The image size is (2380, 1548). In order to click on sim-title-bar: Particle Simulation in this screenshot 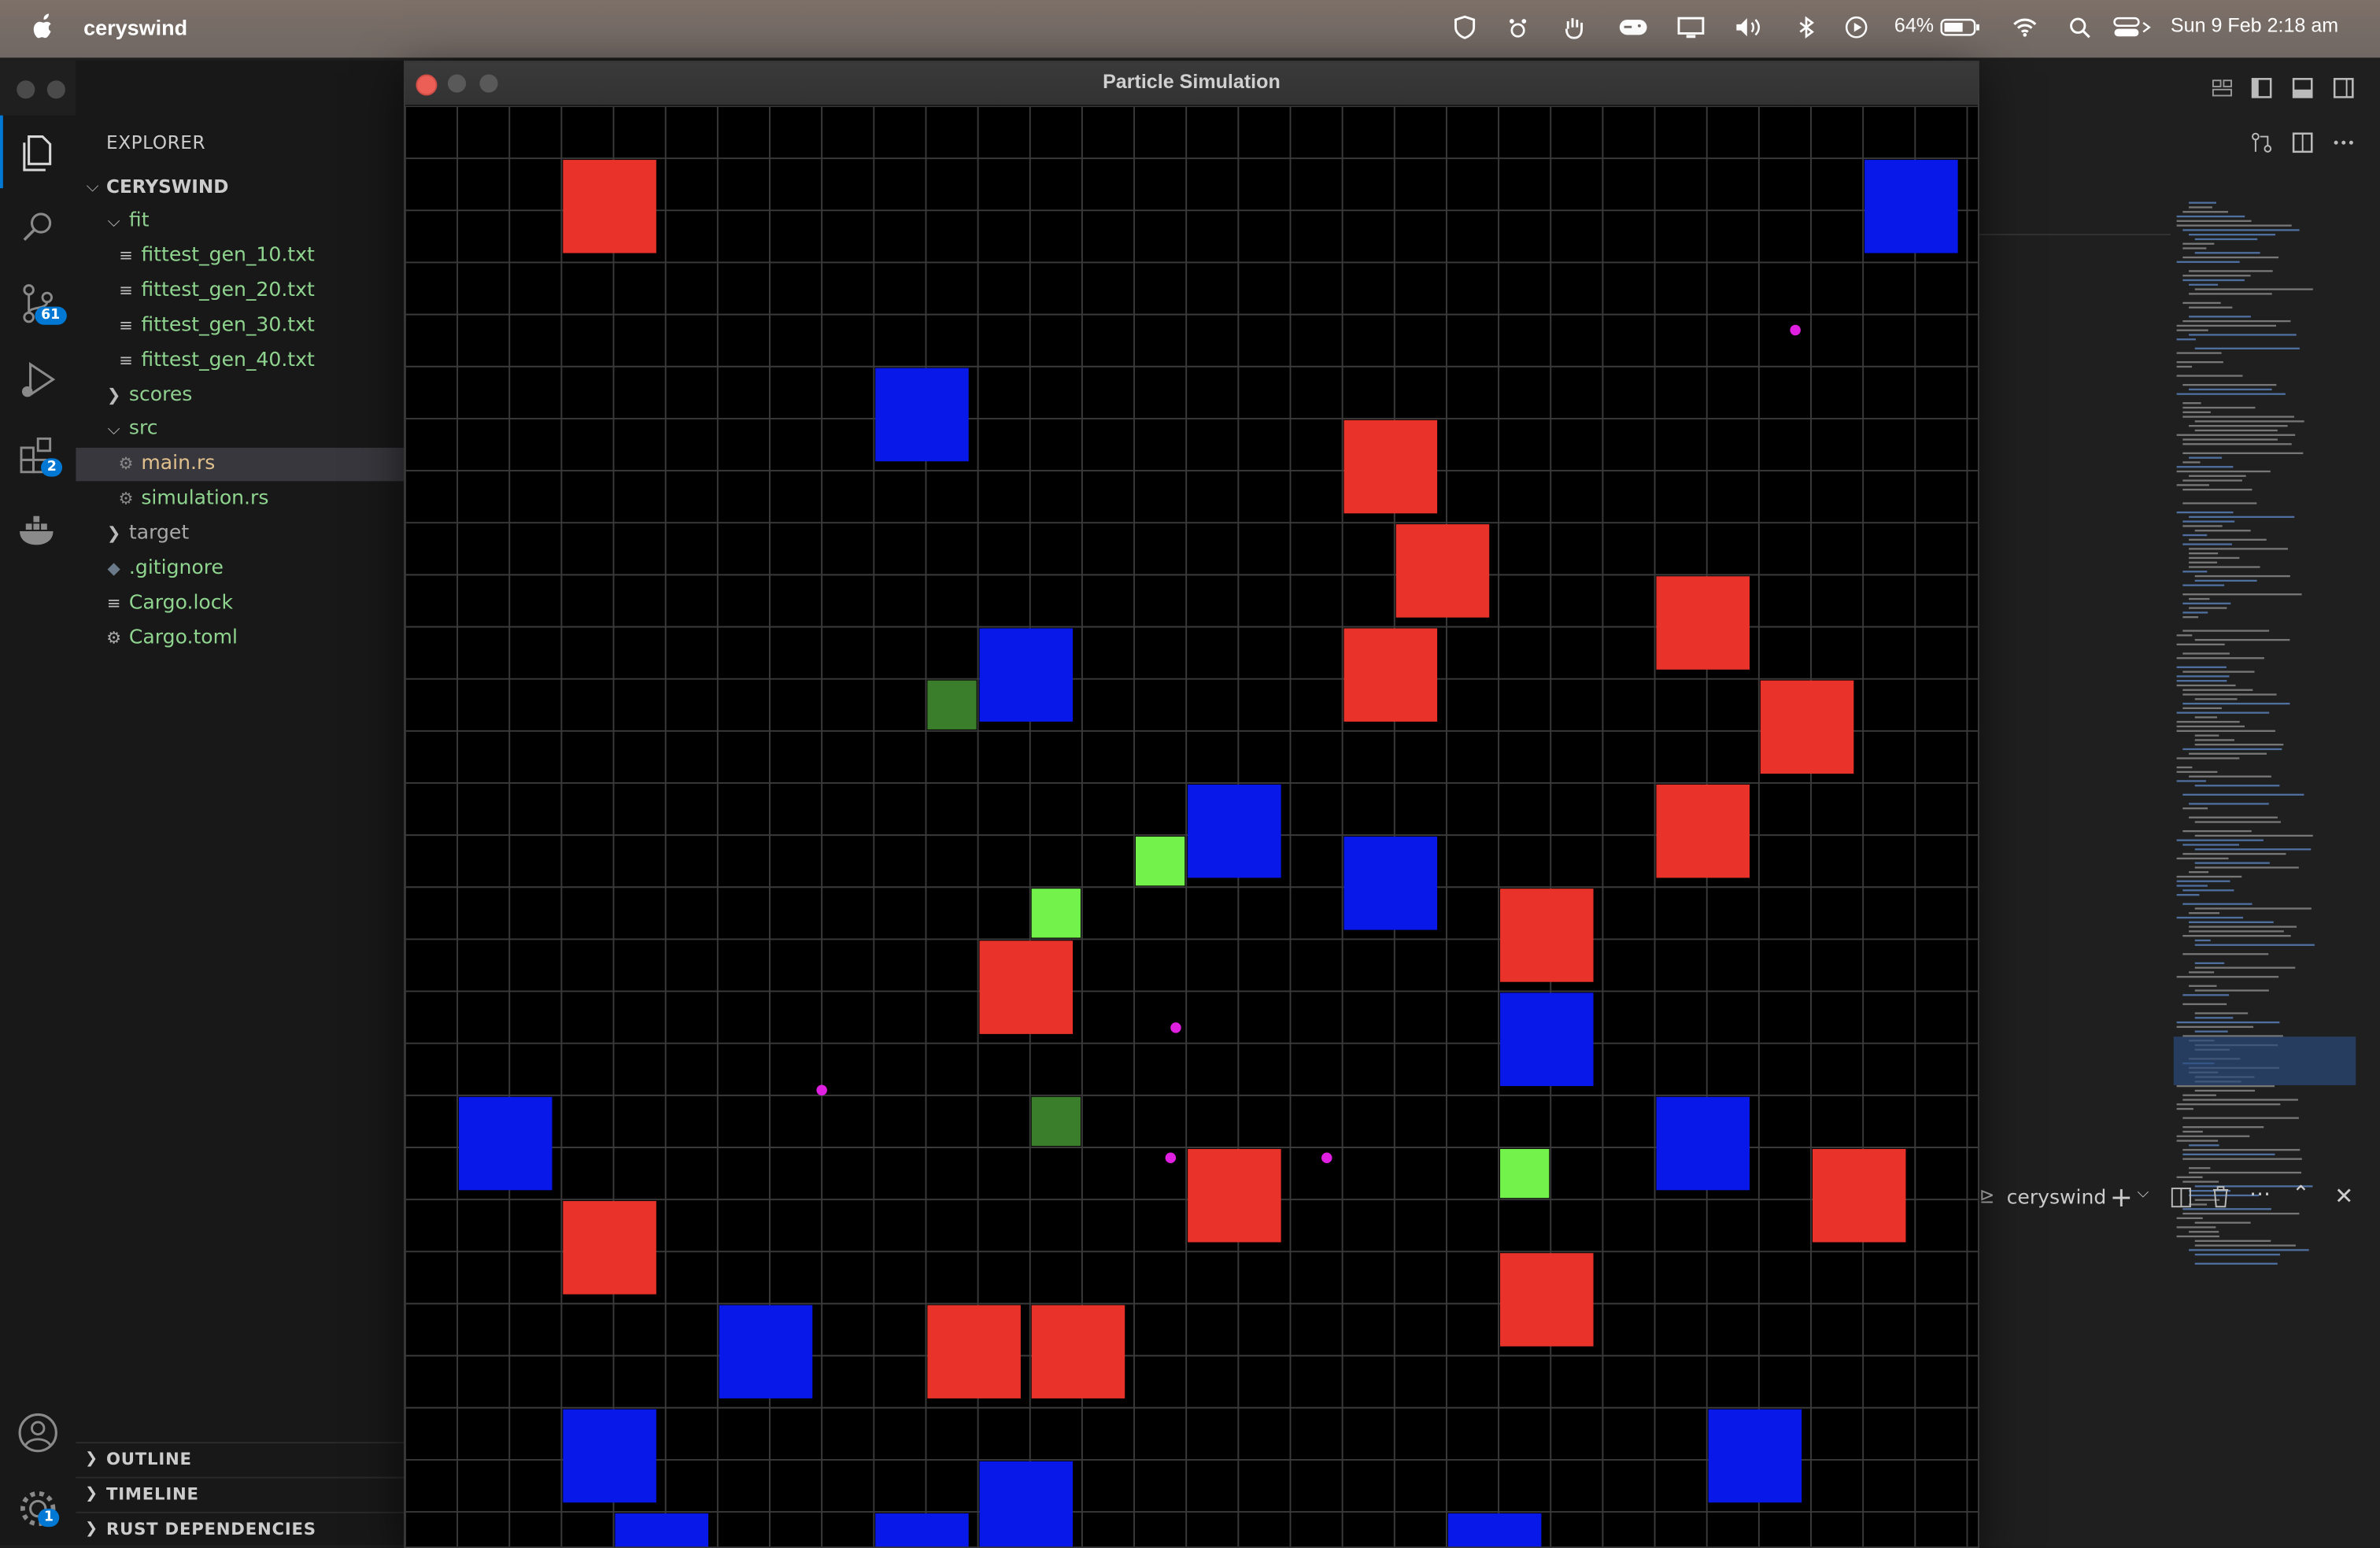, I will do `click(1191, 84)`.